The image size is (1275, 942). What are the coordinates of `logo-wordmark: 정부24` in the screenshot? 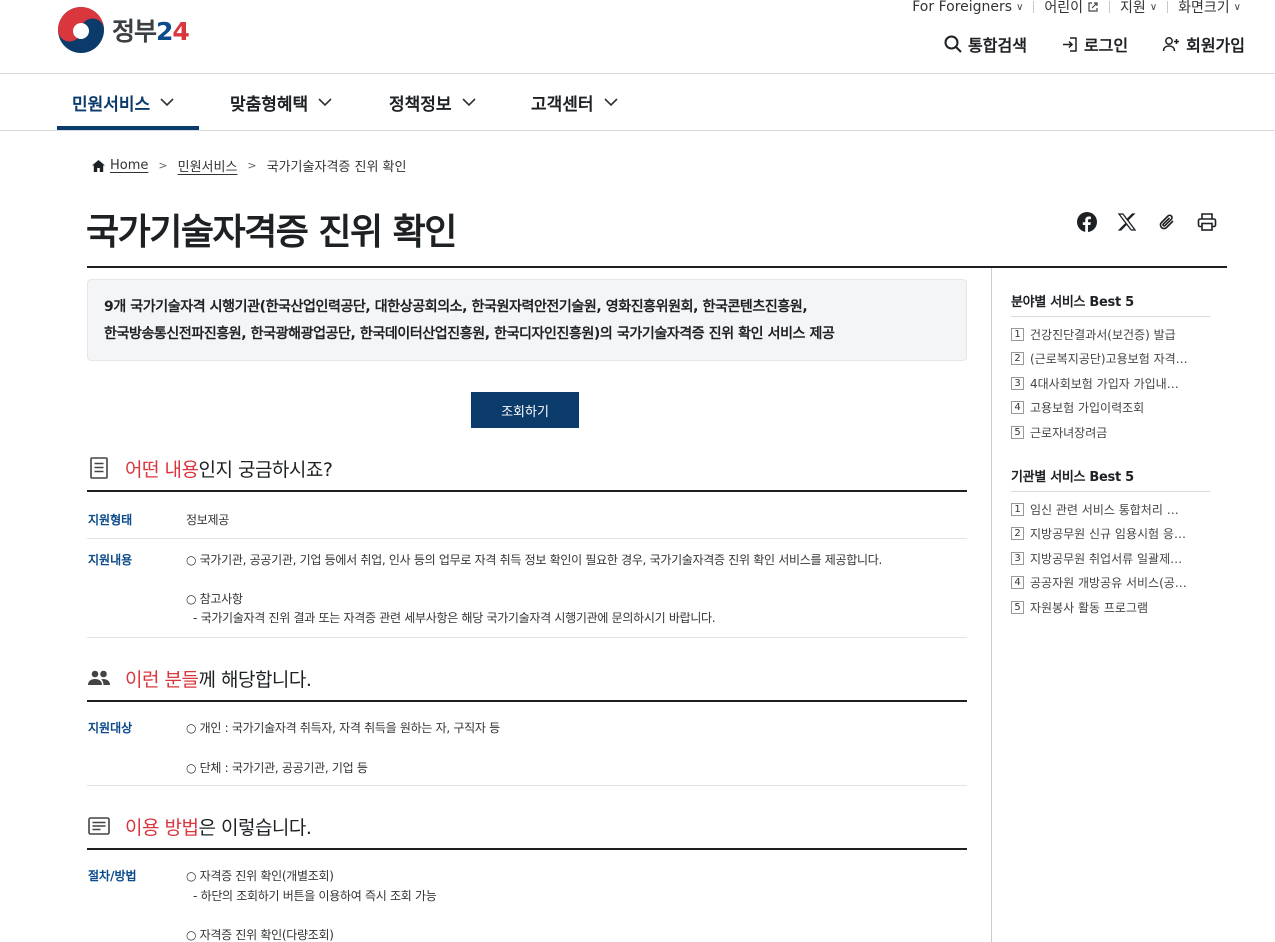 It's located at (151, 31).